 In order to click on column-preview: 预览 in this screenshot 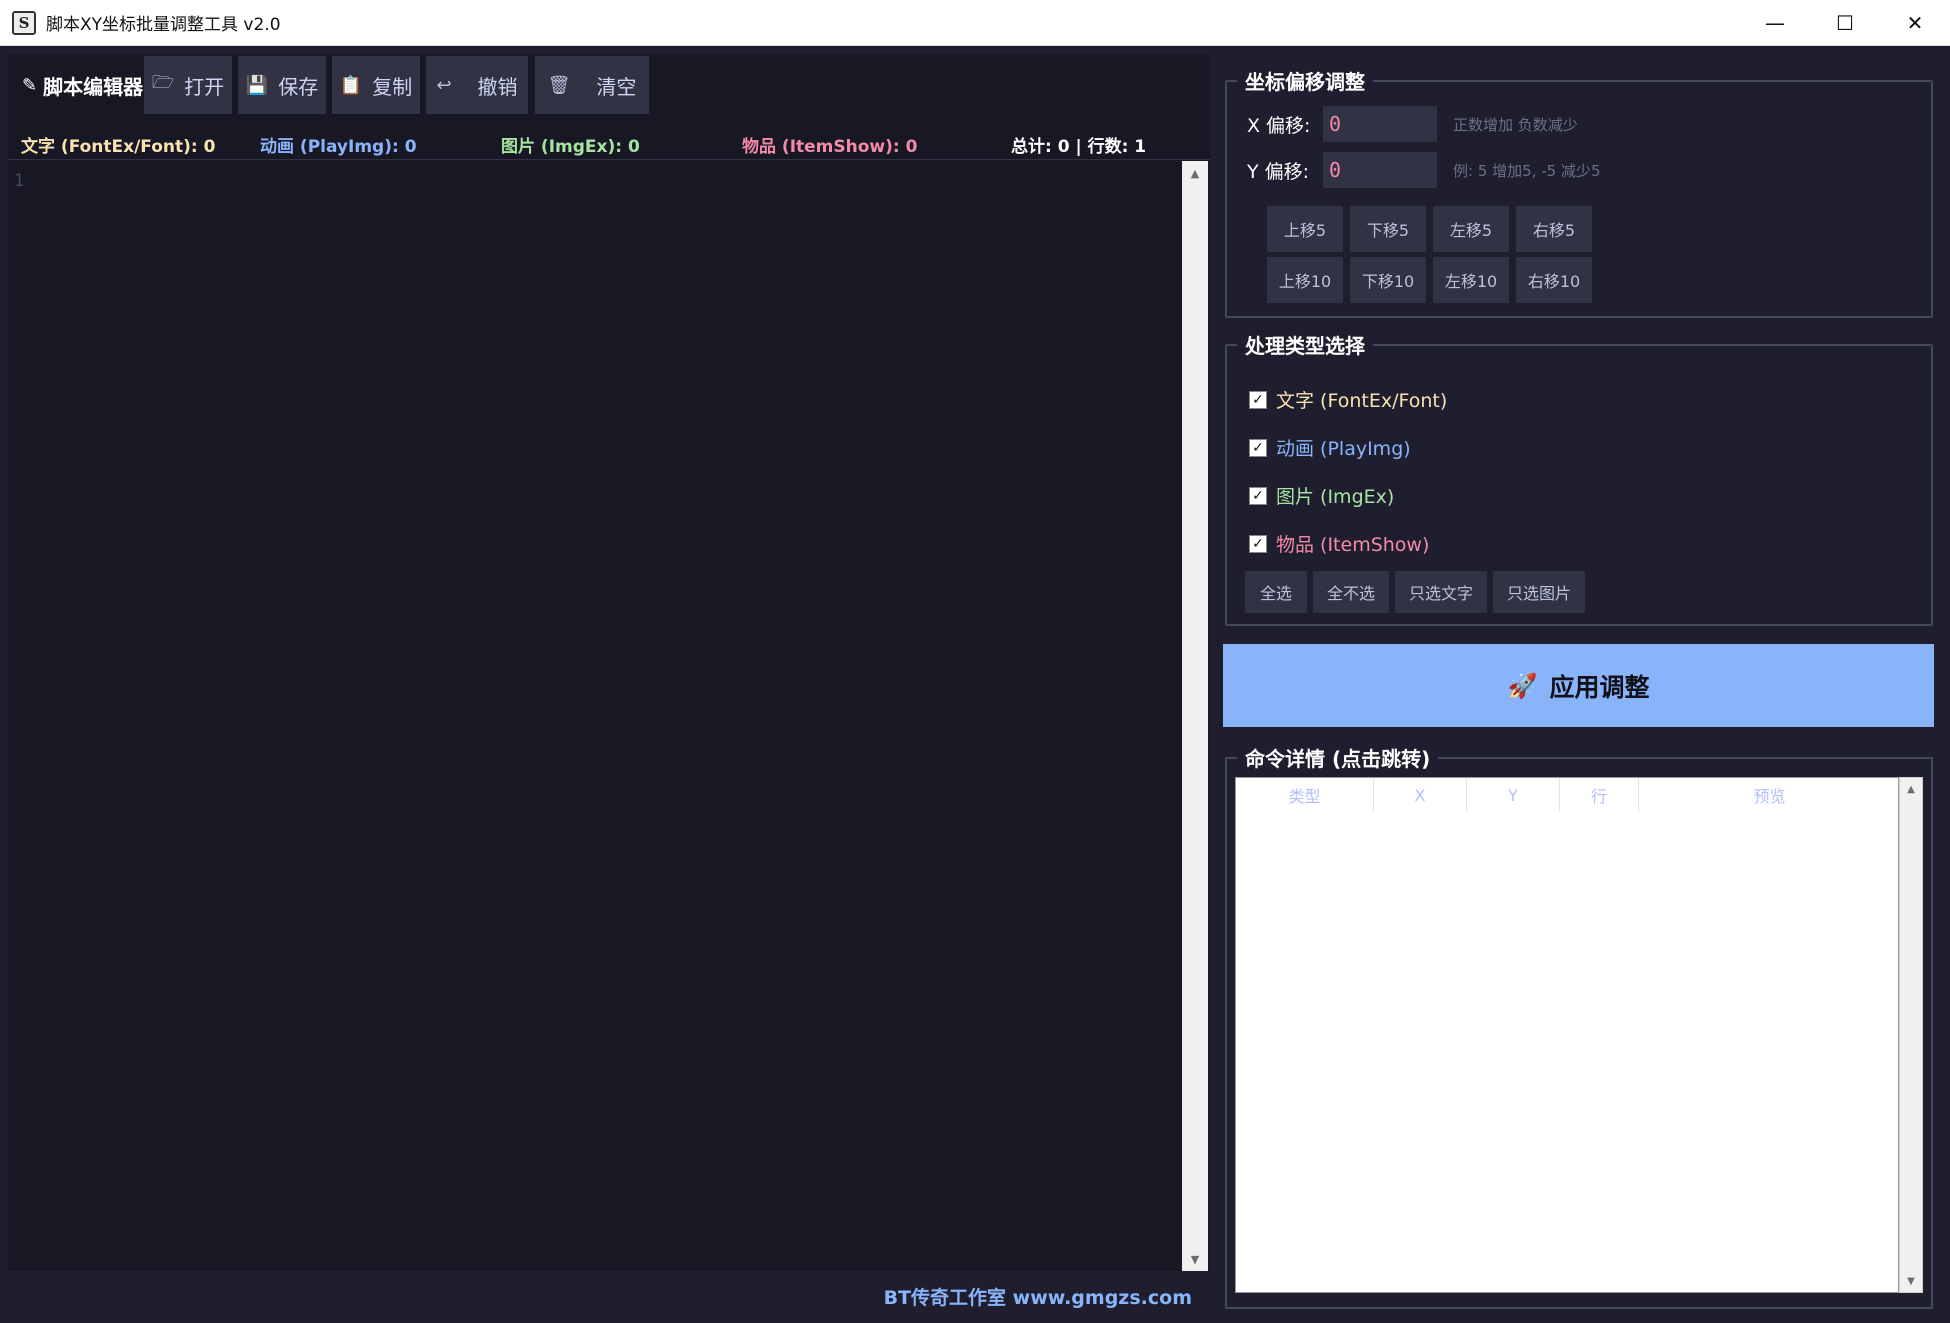, I will do `click(1769, 795)`.